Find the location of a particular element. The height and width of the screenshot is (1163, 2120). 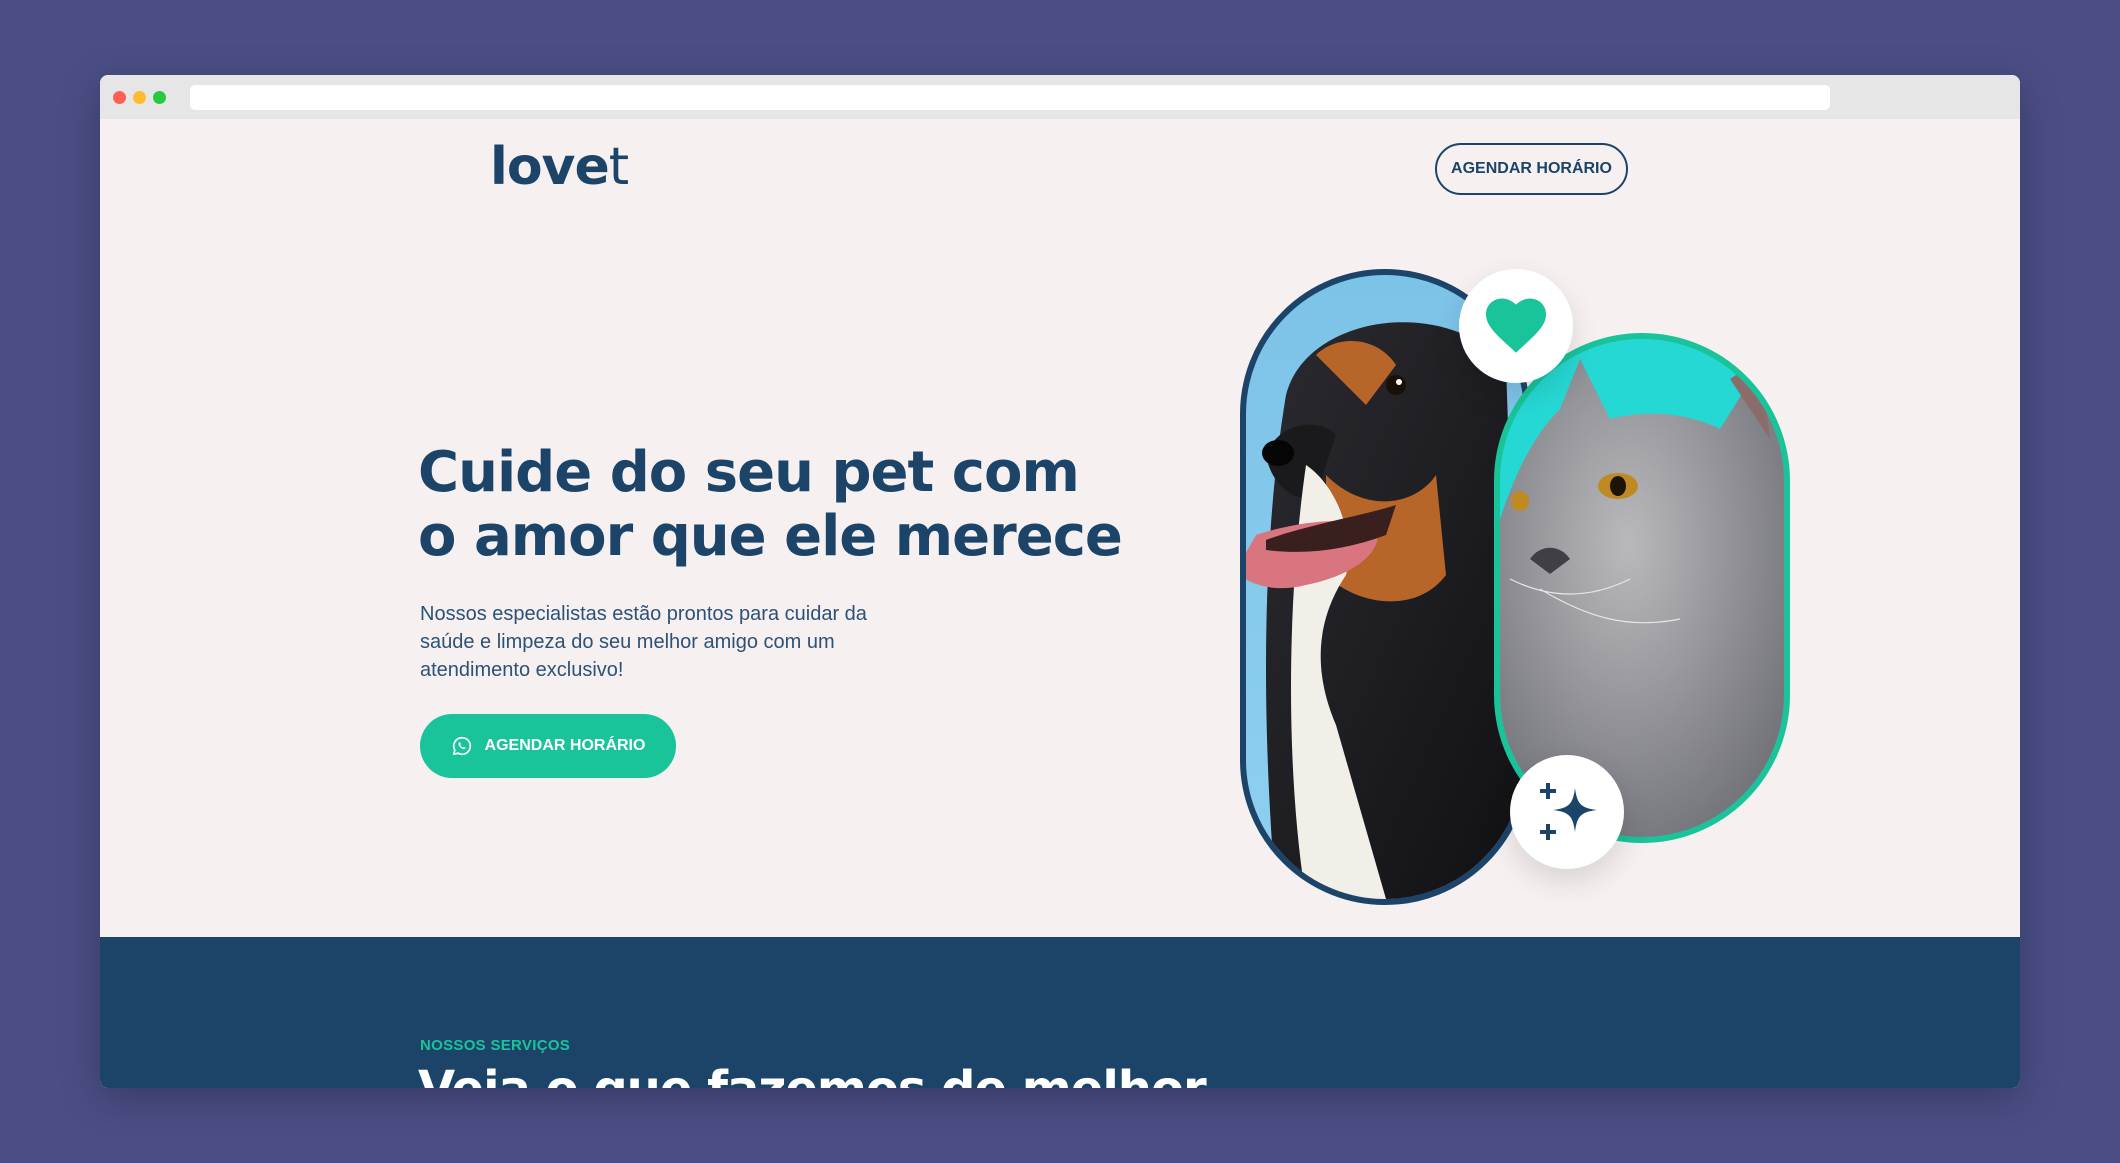

logo-thin: t is located at coordinates (618, 167).